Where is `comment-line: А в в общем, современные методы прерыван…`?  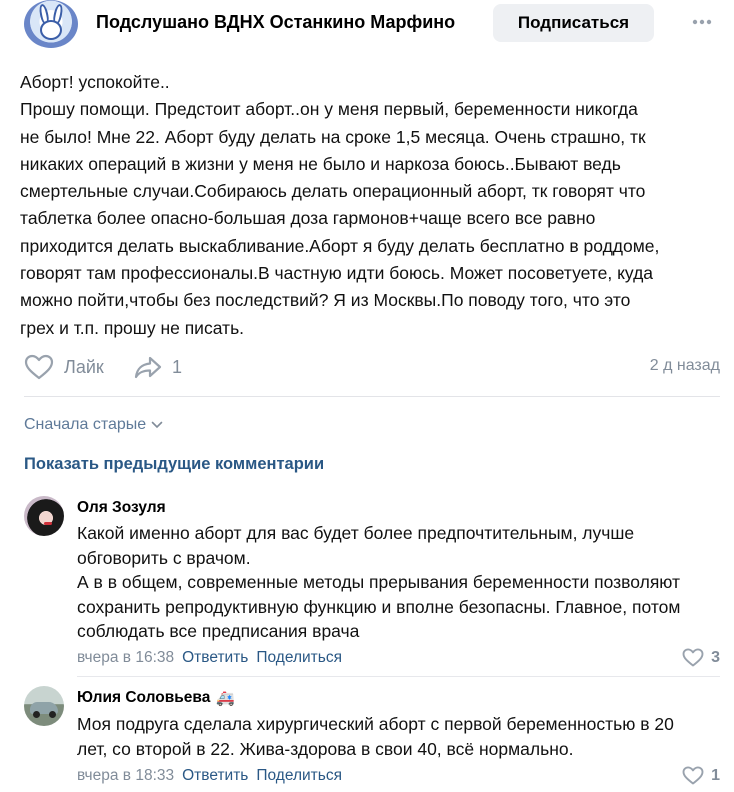
comment-line: А в в общем, современные методы прерыван… is located at coordinates (379, 582).